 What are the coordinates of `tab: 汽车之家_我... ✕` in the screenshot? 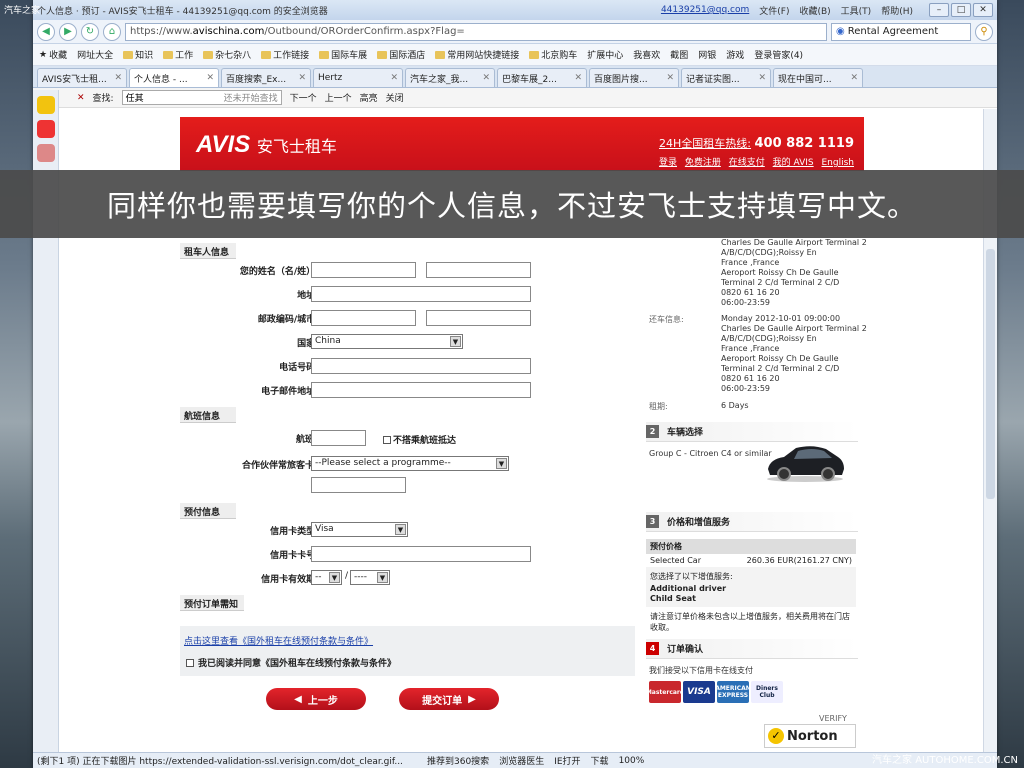 It's located at (450, 77).